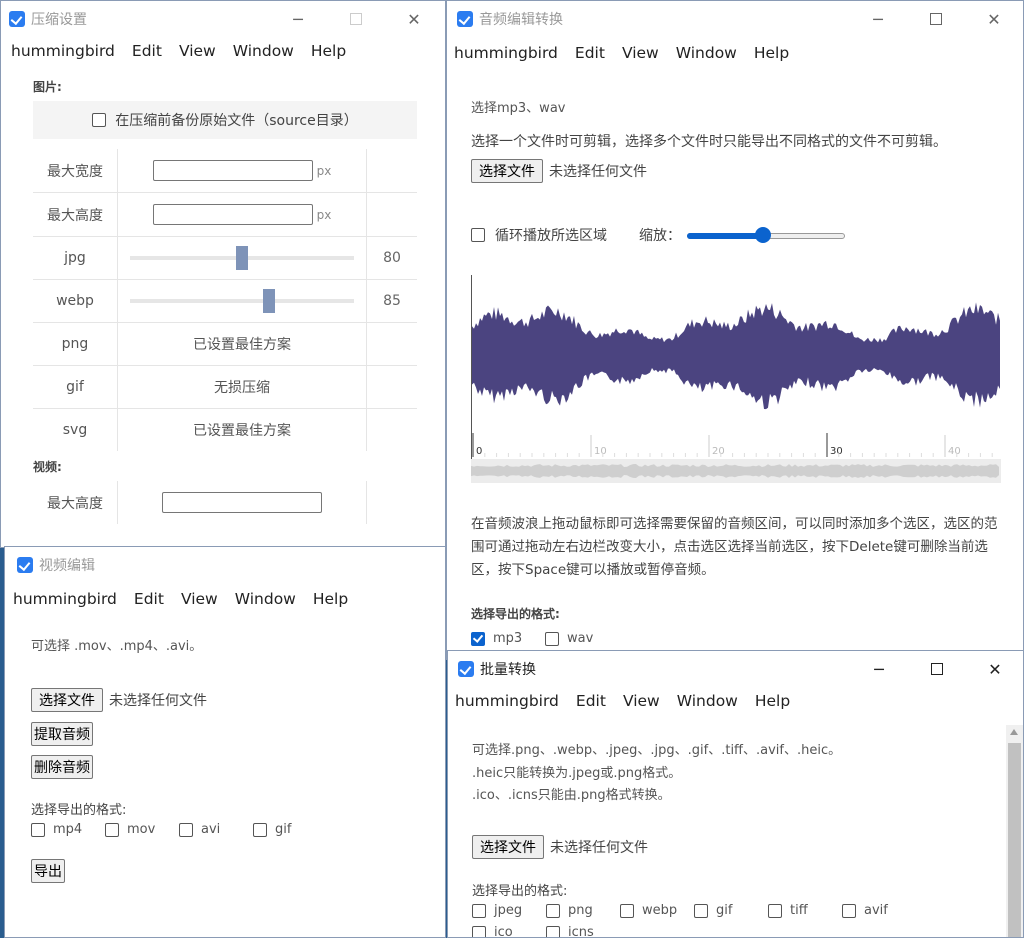  Describe the element at coordinates (805, 910) in the screenshot. I see `format-option-tiff: tiff` at that location.